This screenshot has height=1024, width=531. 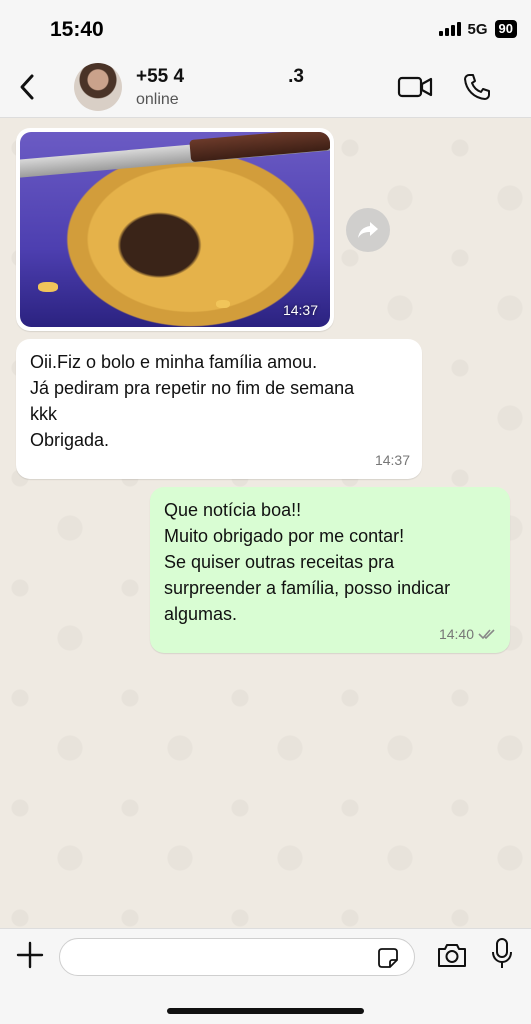 I want to click on avatar, so click(x=98, y=87).